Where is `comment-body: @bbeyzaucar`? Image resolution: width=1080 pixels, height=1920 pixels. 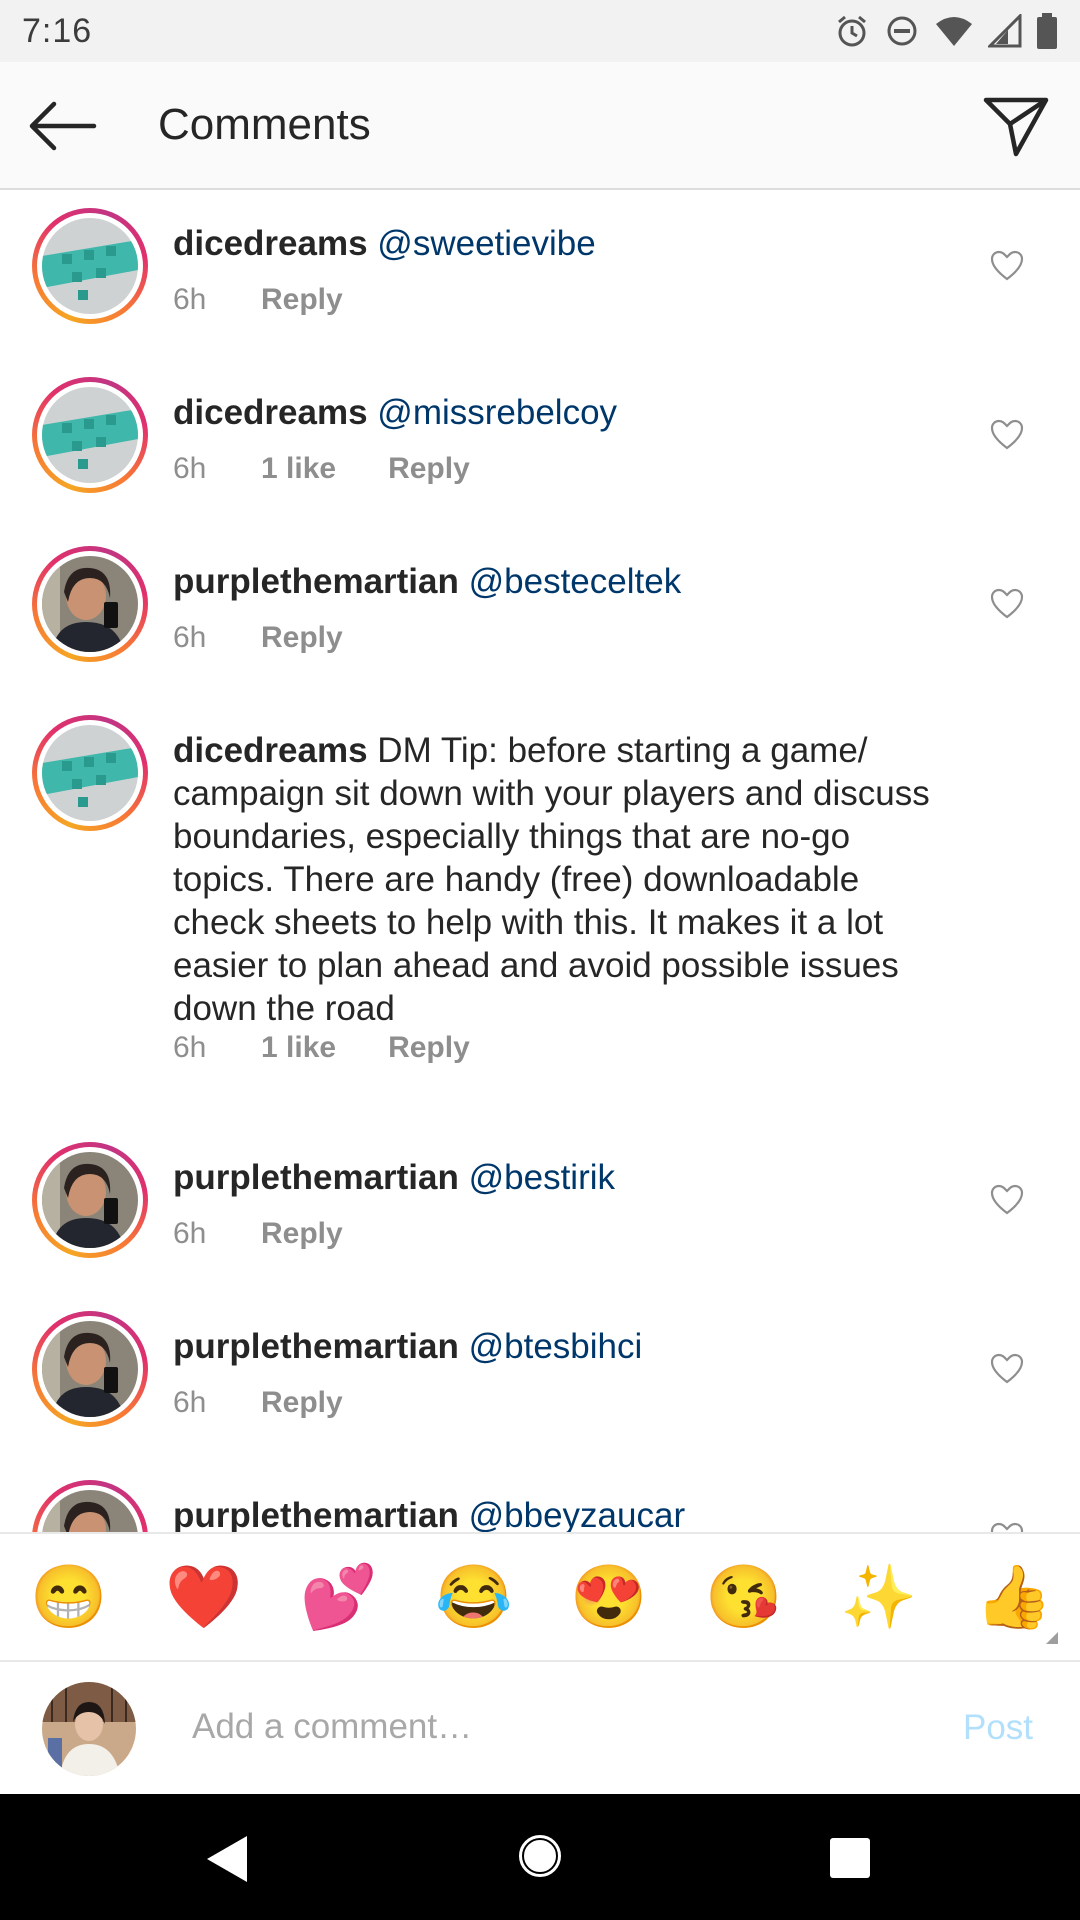 comment-body: @bbeyzaucar is located at coordinates (577, 1514).